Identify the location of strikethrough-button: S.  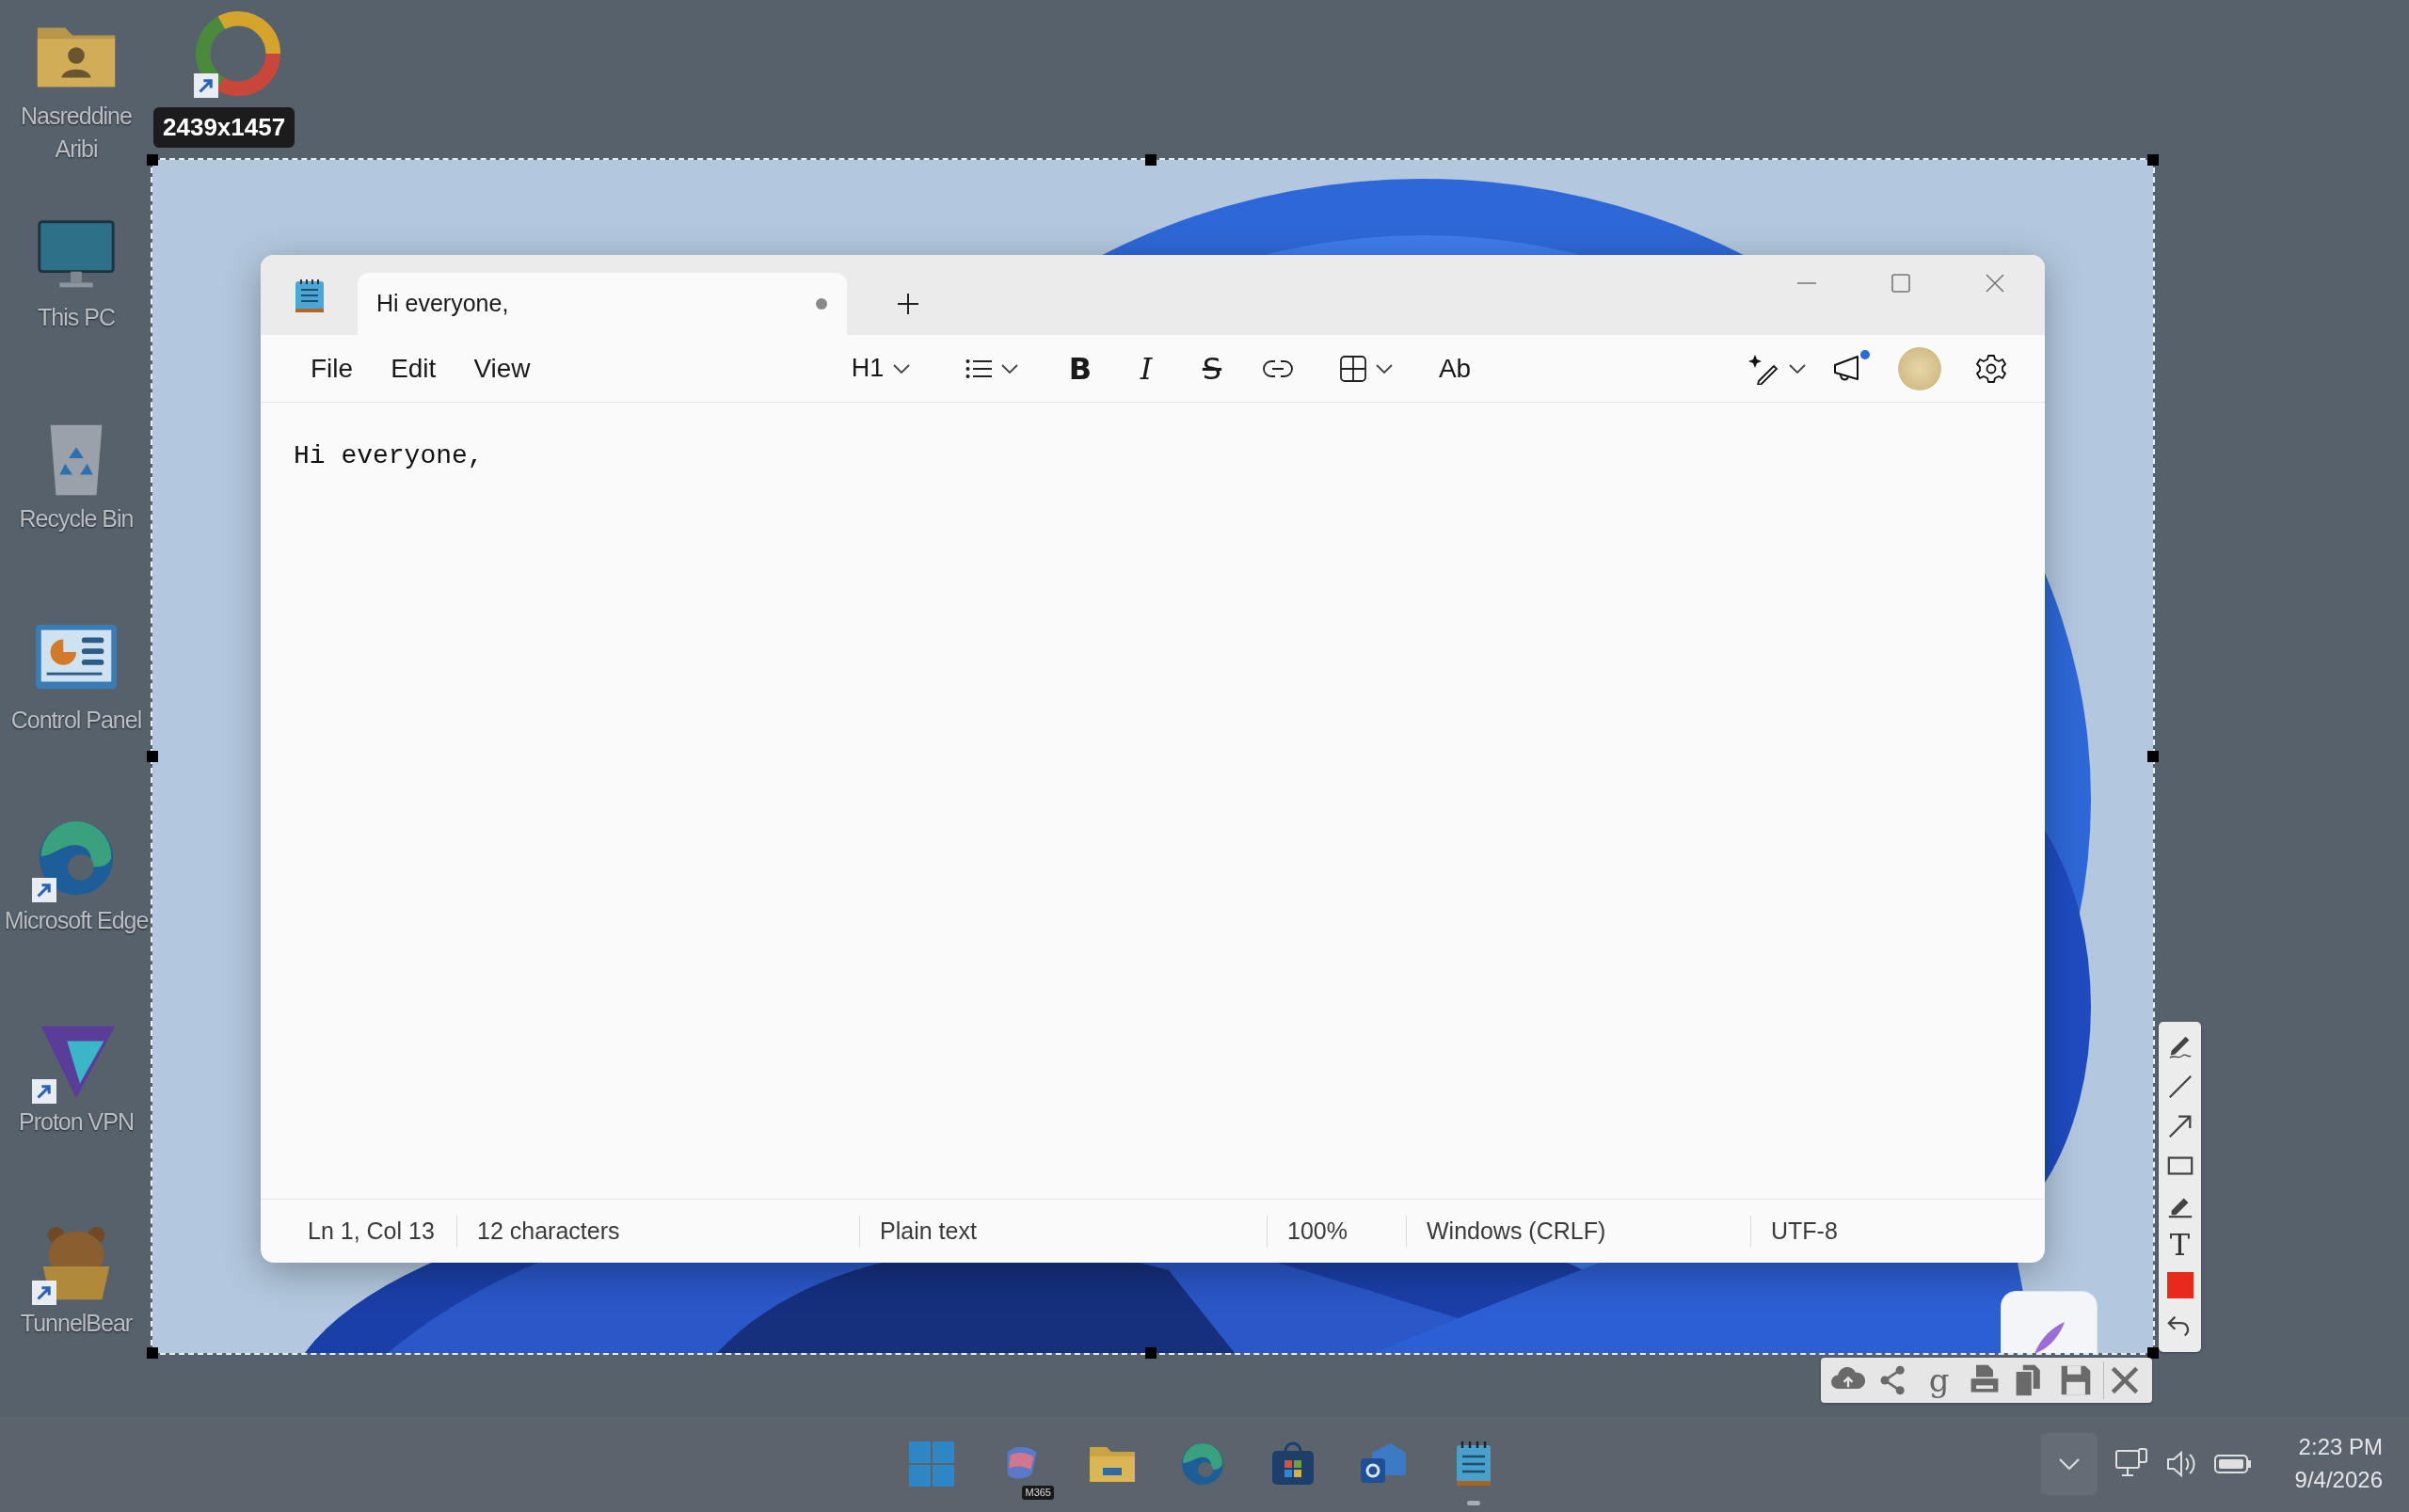
(1212, 369).